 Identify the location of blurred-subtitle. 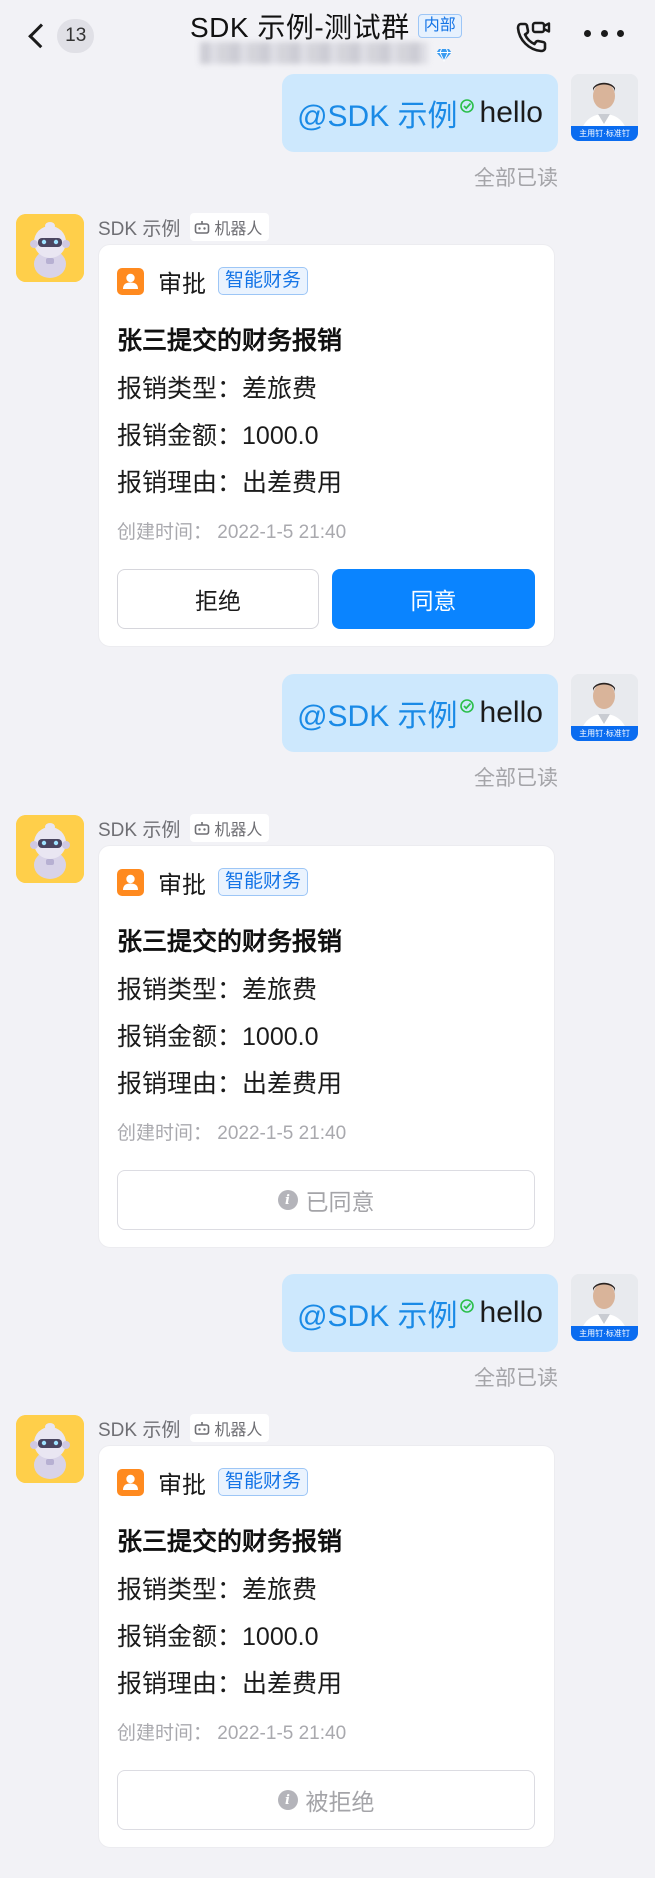
(314, 53).